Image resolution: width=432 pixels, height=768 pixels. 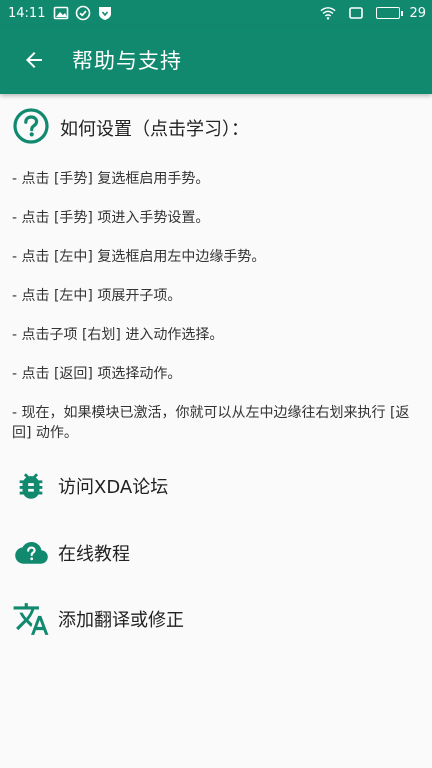 What do you see at coordinates (154, 129) in the screenshot?
I see `howto-title: 如何设置（点击学习）：` at bounding box center [154, 129].